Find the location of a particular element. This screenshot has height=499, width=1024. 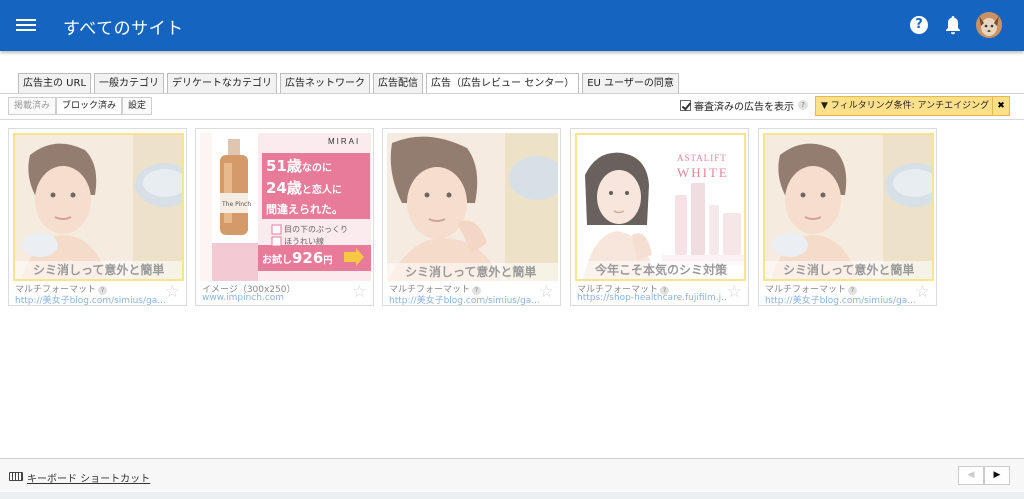

filter-remove-button: ✖ is located at coordinates (1001, 106).